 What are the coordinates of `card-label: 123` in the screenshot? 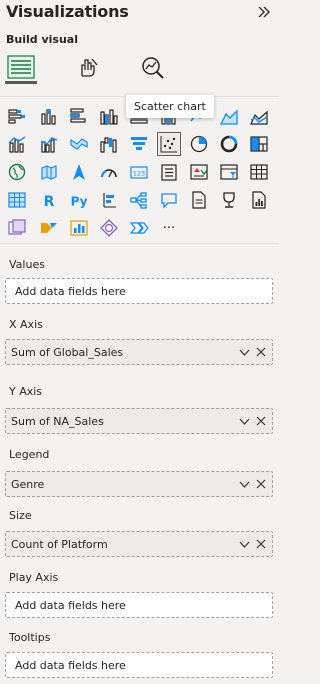 It's located at (139, 174).